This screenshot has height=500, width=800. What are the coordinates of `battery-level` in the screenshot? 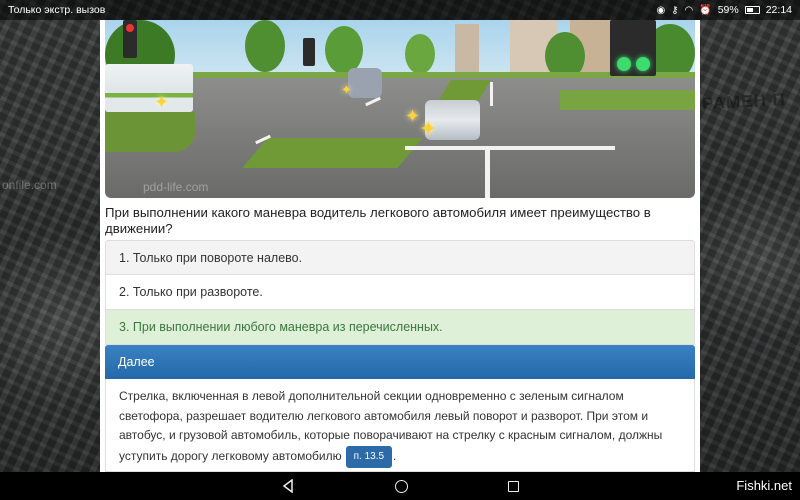 It's located at (750, 10).